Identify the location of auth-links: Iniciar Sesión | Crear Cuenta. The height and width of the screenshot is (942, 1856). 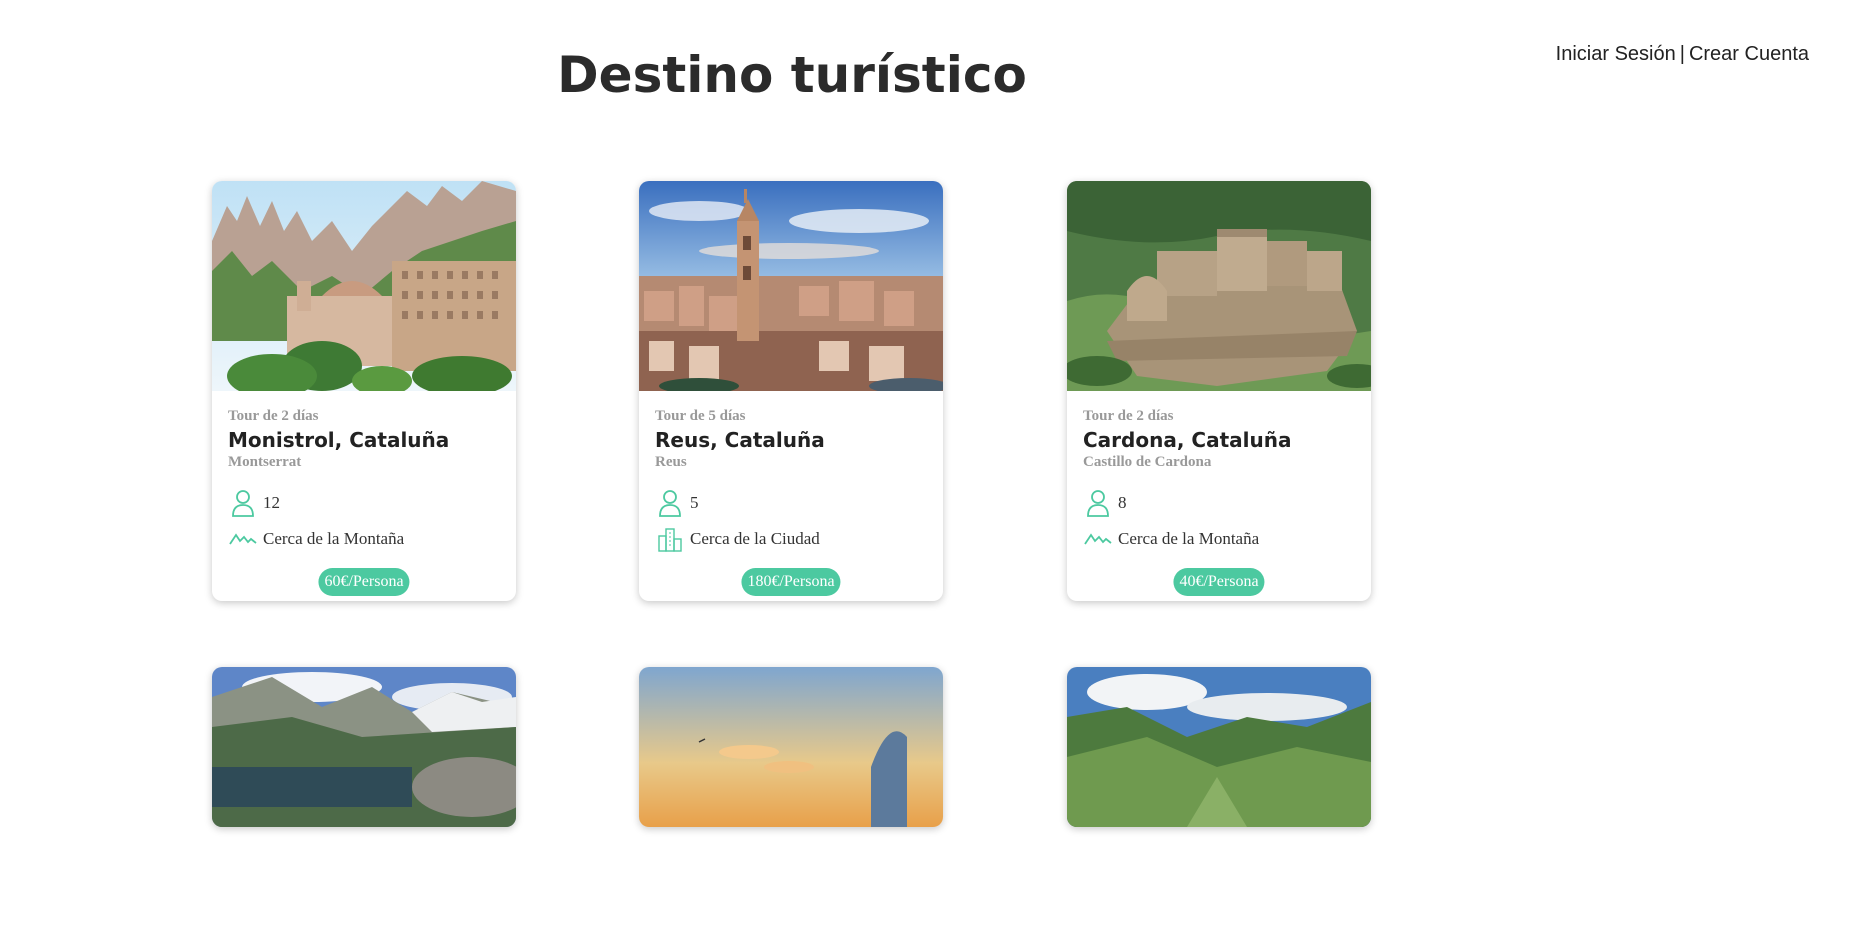
(1682, 54).